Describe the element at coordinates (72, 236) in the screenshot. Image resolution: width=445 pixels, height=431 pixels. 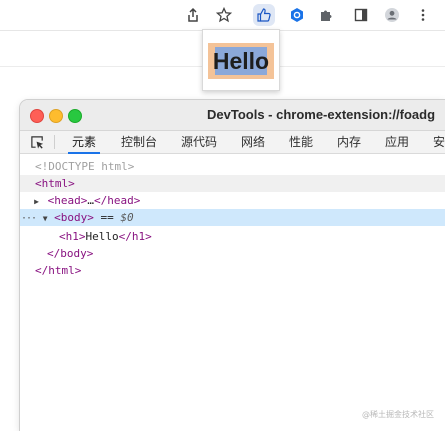
I see `h1-open-tag: <h1>` at that location.